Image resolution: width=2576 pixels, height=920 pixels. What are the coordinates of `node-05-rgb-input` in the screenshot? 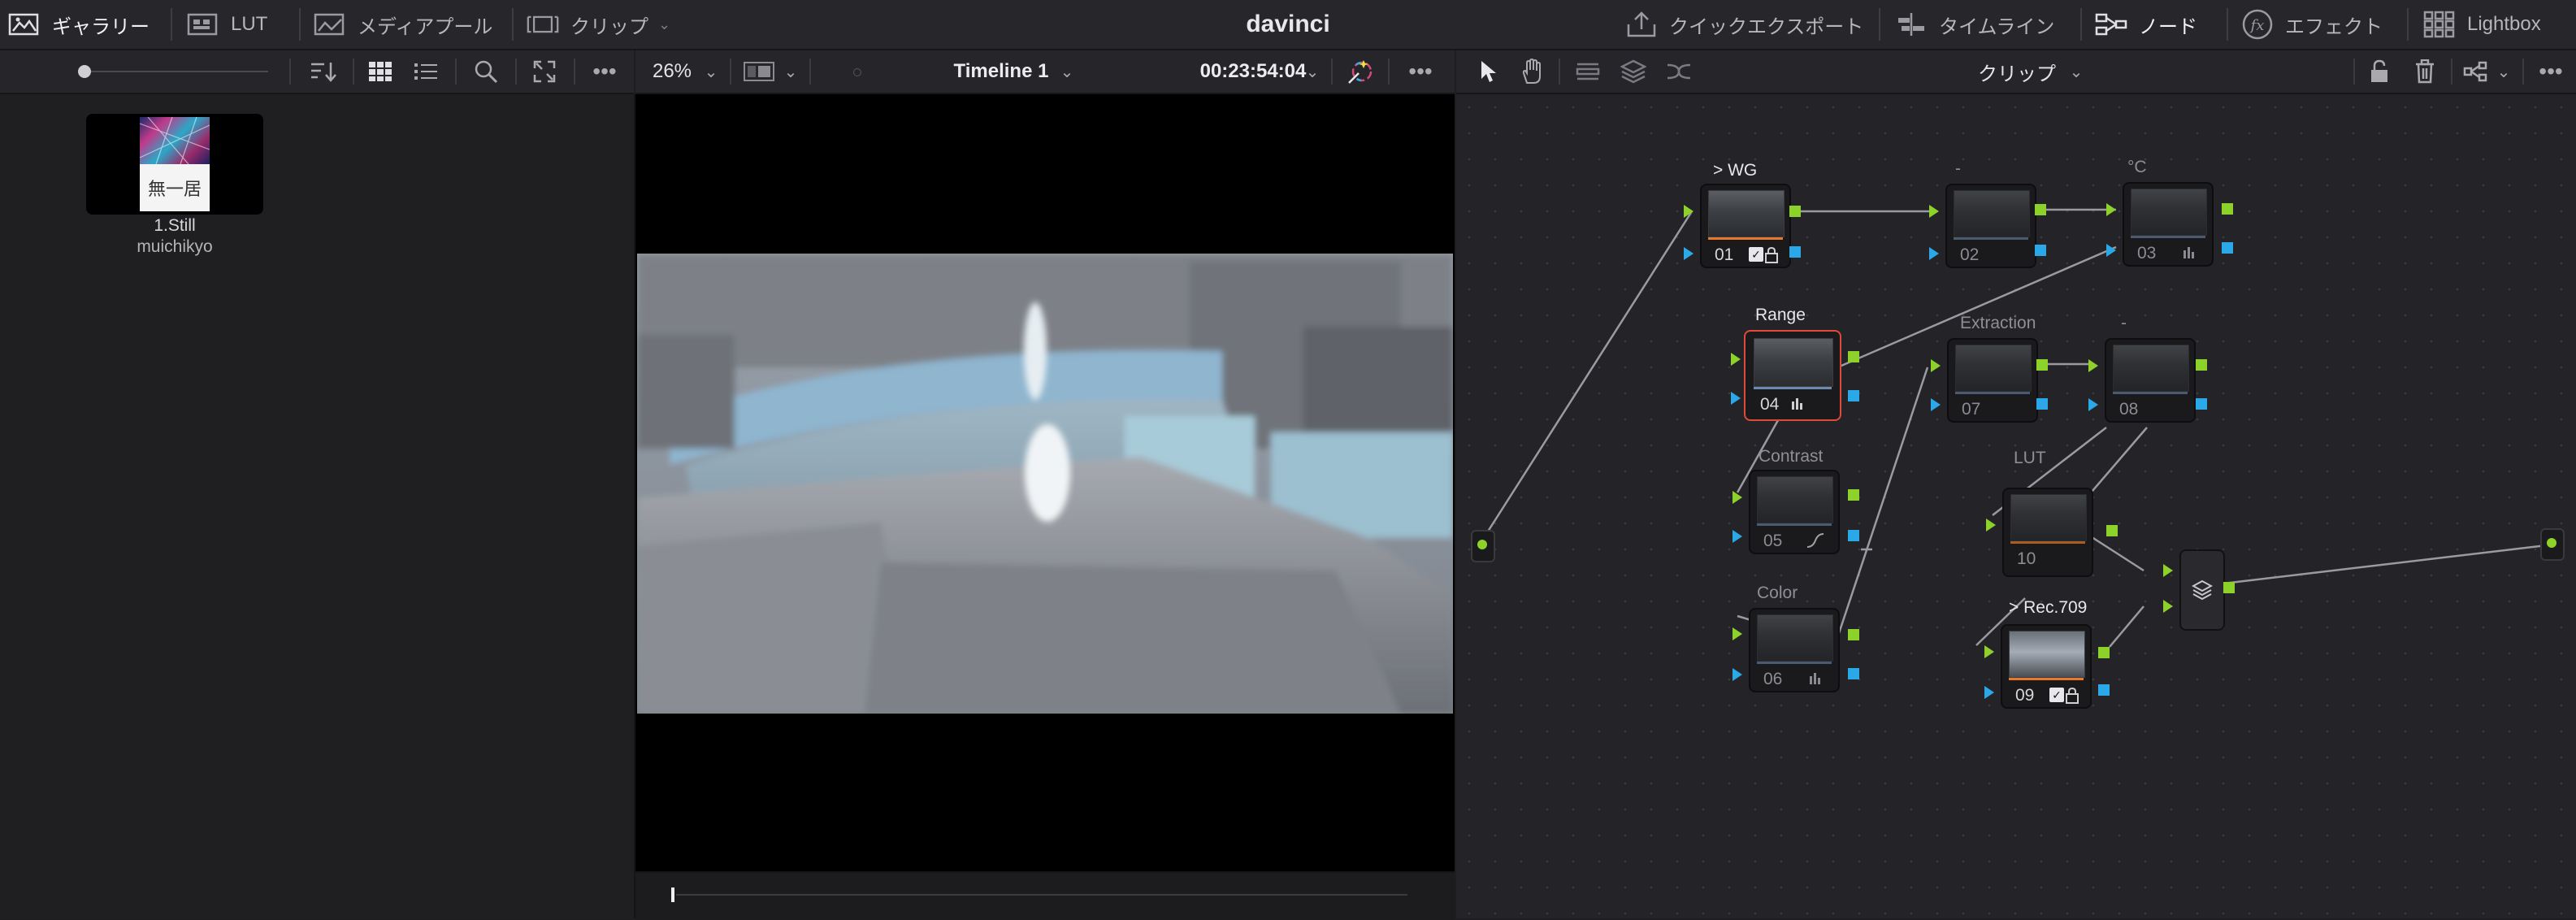 It's located at (1738, 498).